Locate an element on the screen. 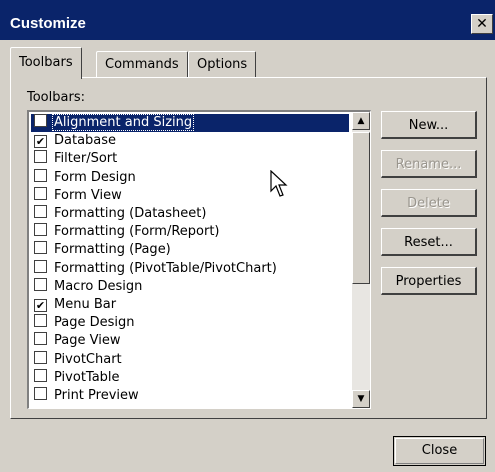 This screenshot has height=472, width=495. window-title: Customize is located at coordinates (48, 23).